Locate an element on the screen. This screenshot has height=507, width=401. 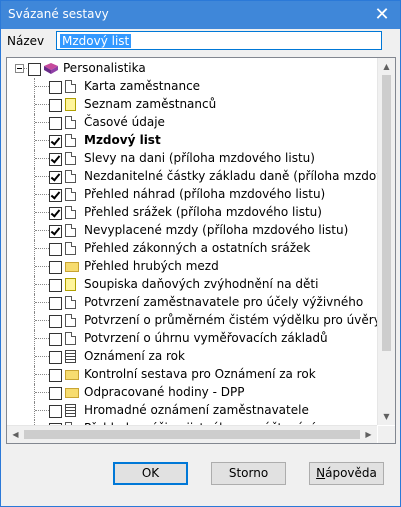
ok-button: OK is located at coordinates (150, 473).